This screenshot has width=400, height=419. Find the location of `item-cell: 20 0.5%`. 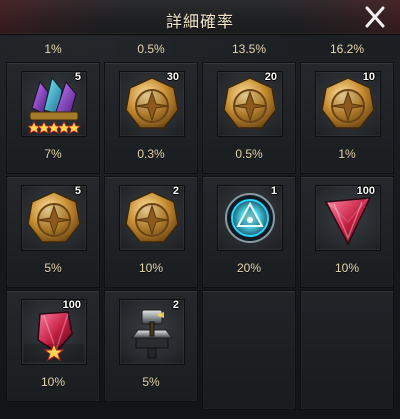

item-cell: 20 0.5% is located at coordinates (249, 118).